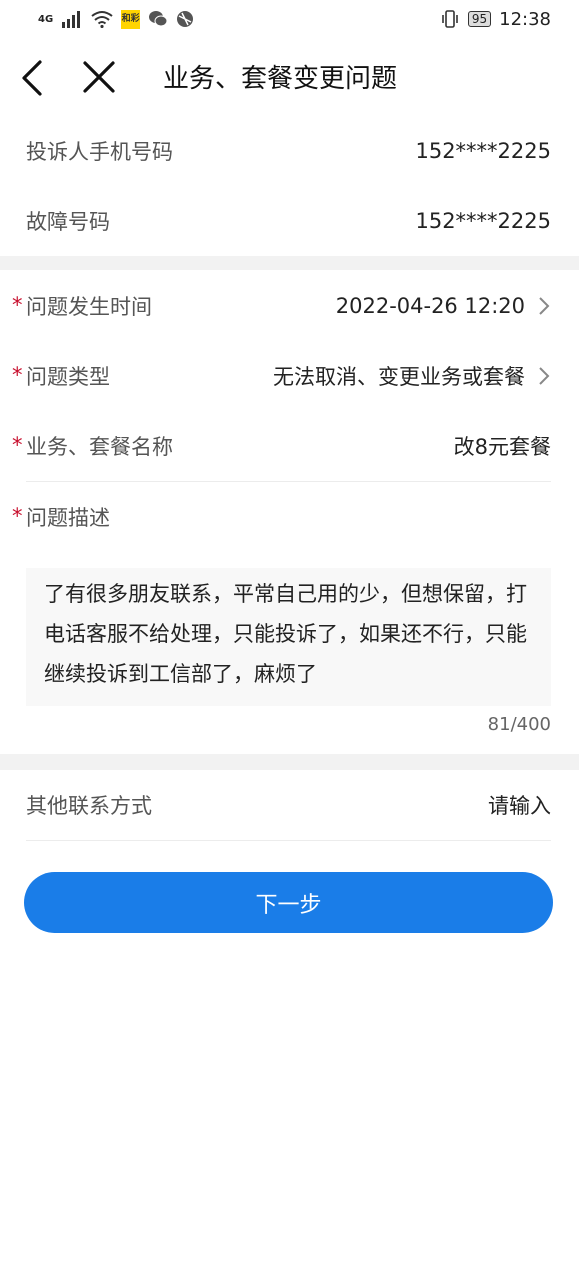 This screenshot has width=579, height=1282. I want to click on signal-icon, so click(71, 19).